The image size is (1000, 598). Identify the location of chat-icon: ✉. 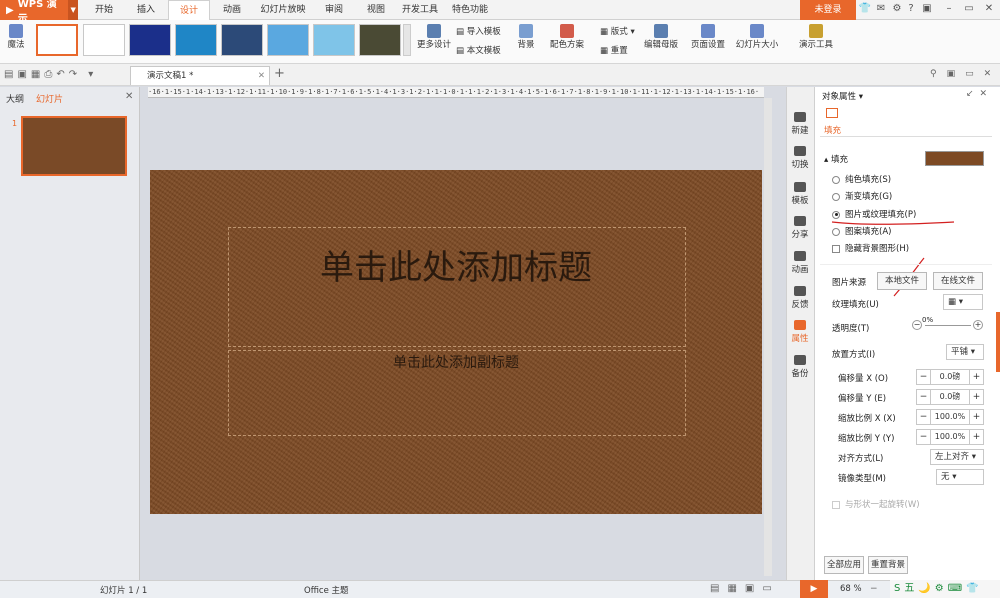
(881, 9).